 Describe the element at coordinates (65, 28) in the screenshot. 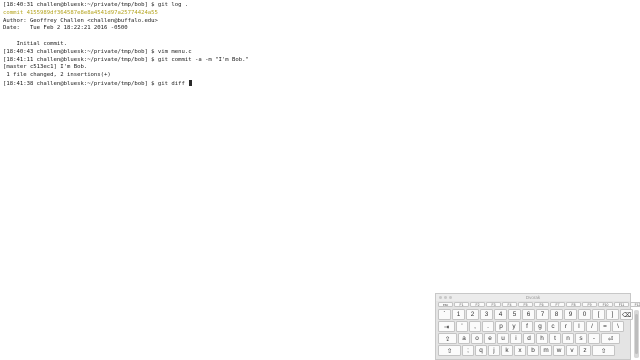

I see `terminal-line-text: Date: Tue Feb 2 18:22:21 2016 -0500` at that location.